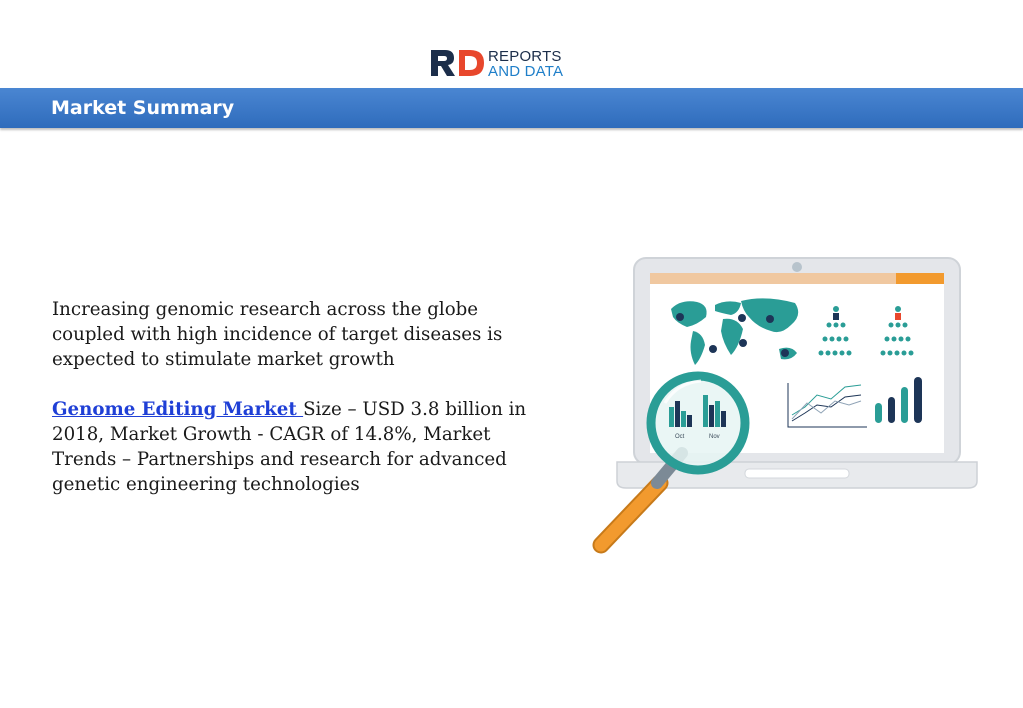 This screenshot has width=1023, height=708. I want to click on logo-text-reports: REPORTS, so click(525, 56).